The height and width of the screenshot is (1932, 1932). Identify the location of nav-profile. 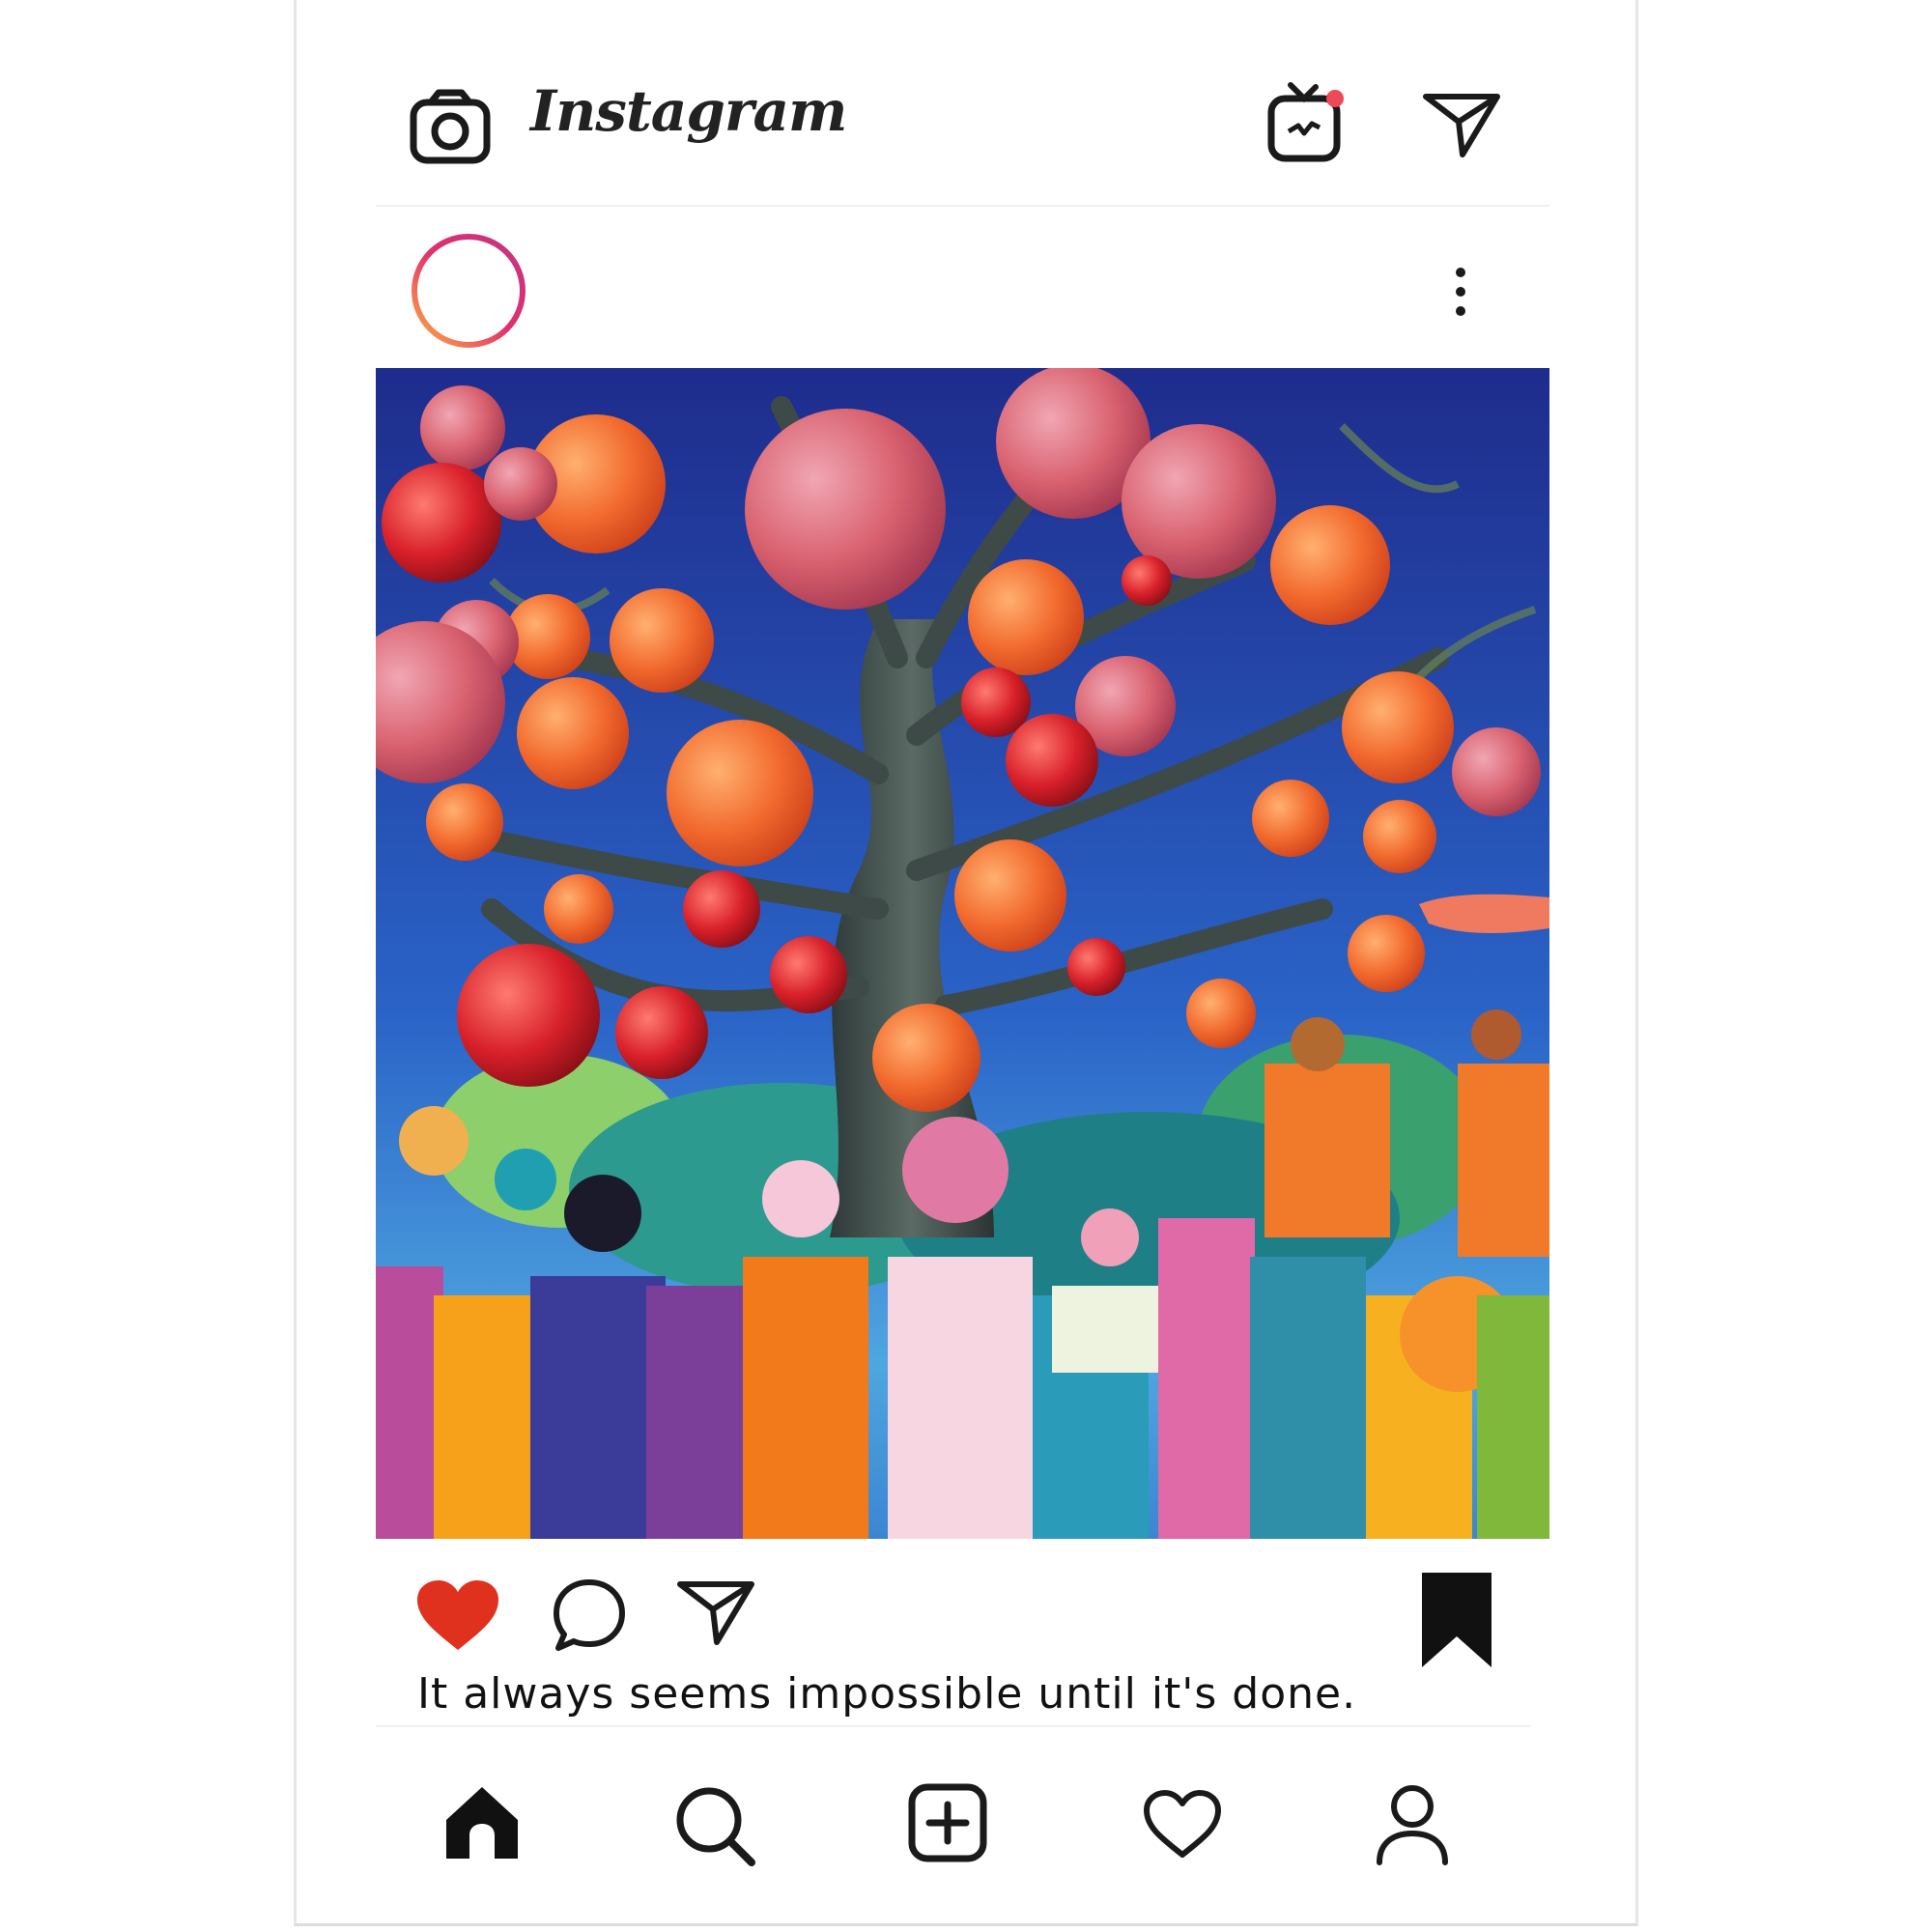
(1412, 1824).